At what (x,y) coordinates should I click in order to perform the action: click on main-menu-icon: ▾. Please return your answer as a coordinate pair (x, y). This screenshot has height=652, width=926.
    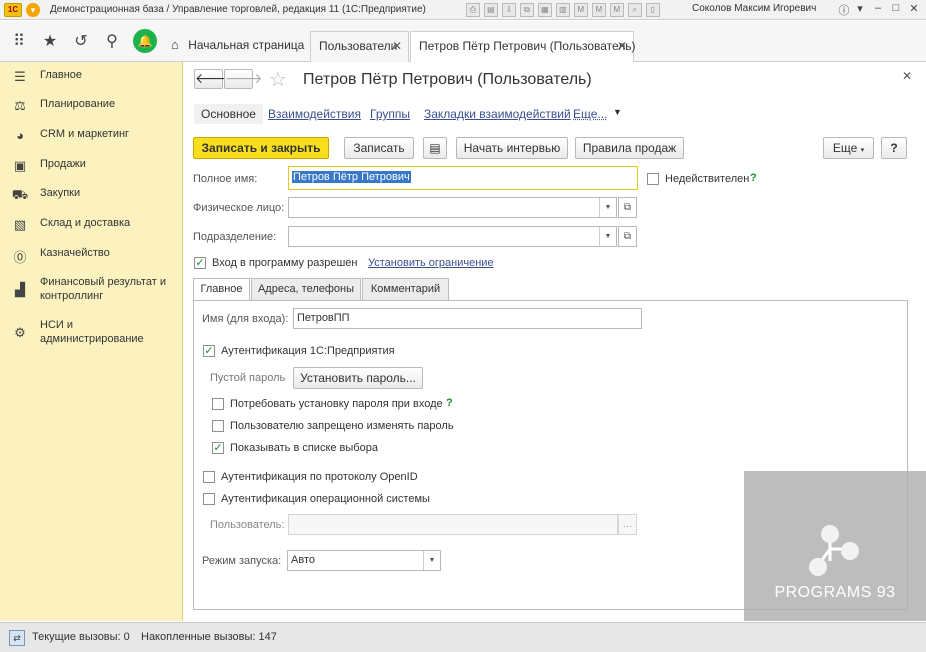
    Looking at the image, I should click on (33, 9).